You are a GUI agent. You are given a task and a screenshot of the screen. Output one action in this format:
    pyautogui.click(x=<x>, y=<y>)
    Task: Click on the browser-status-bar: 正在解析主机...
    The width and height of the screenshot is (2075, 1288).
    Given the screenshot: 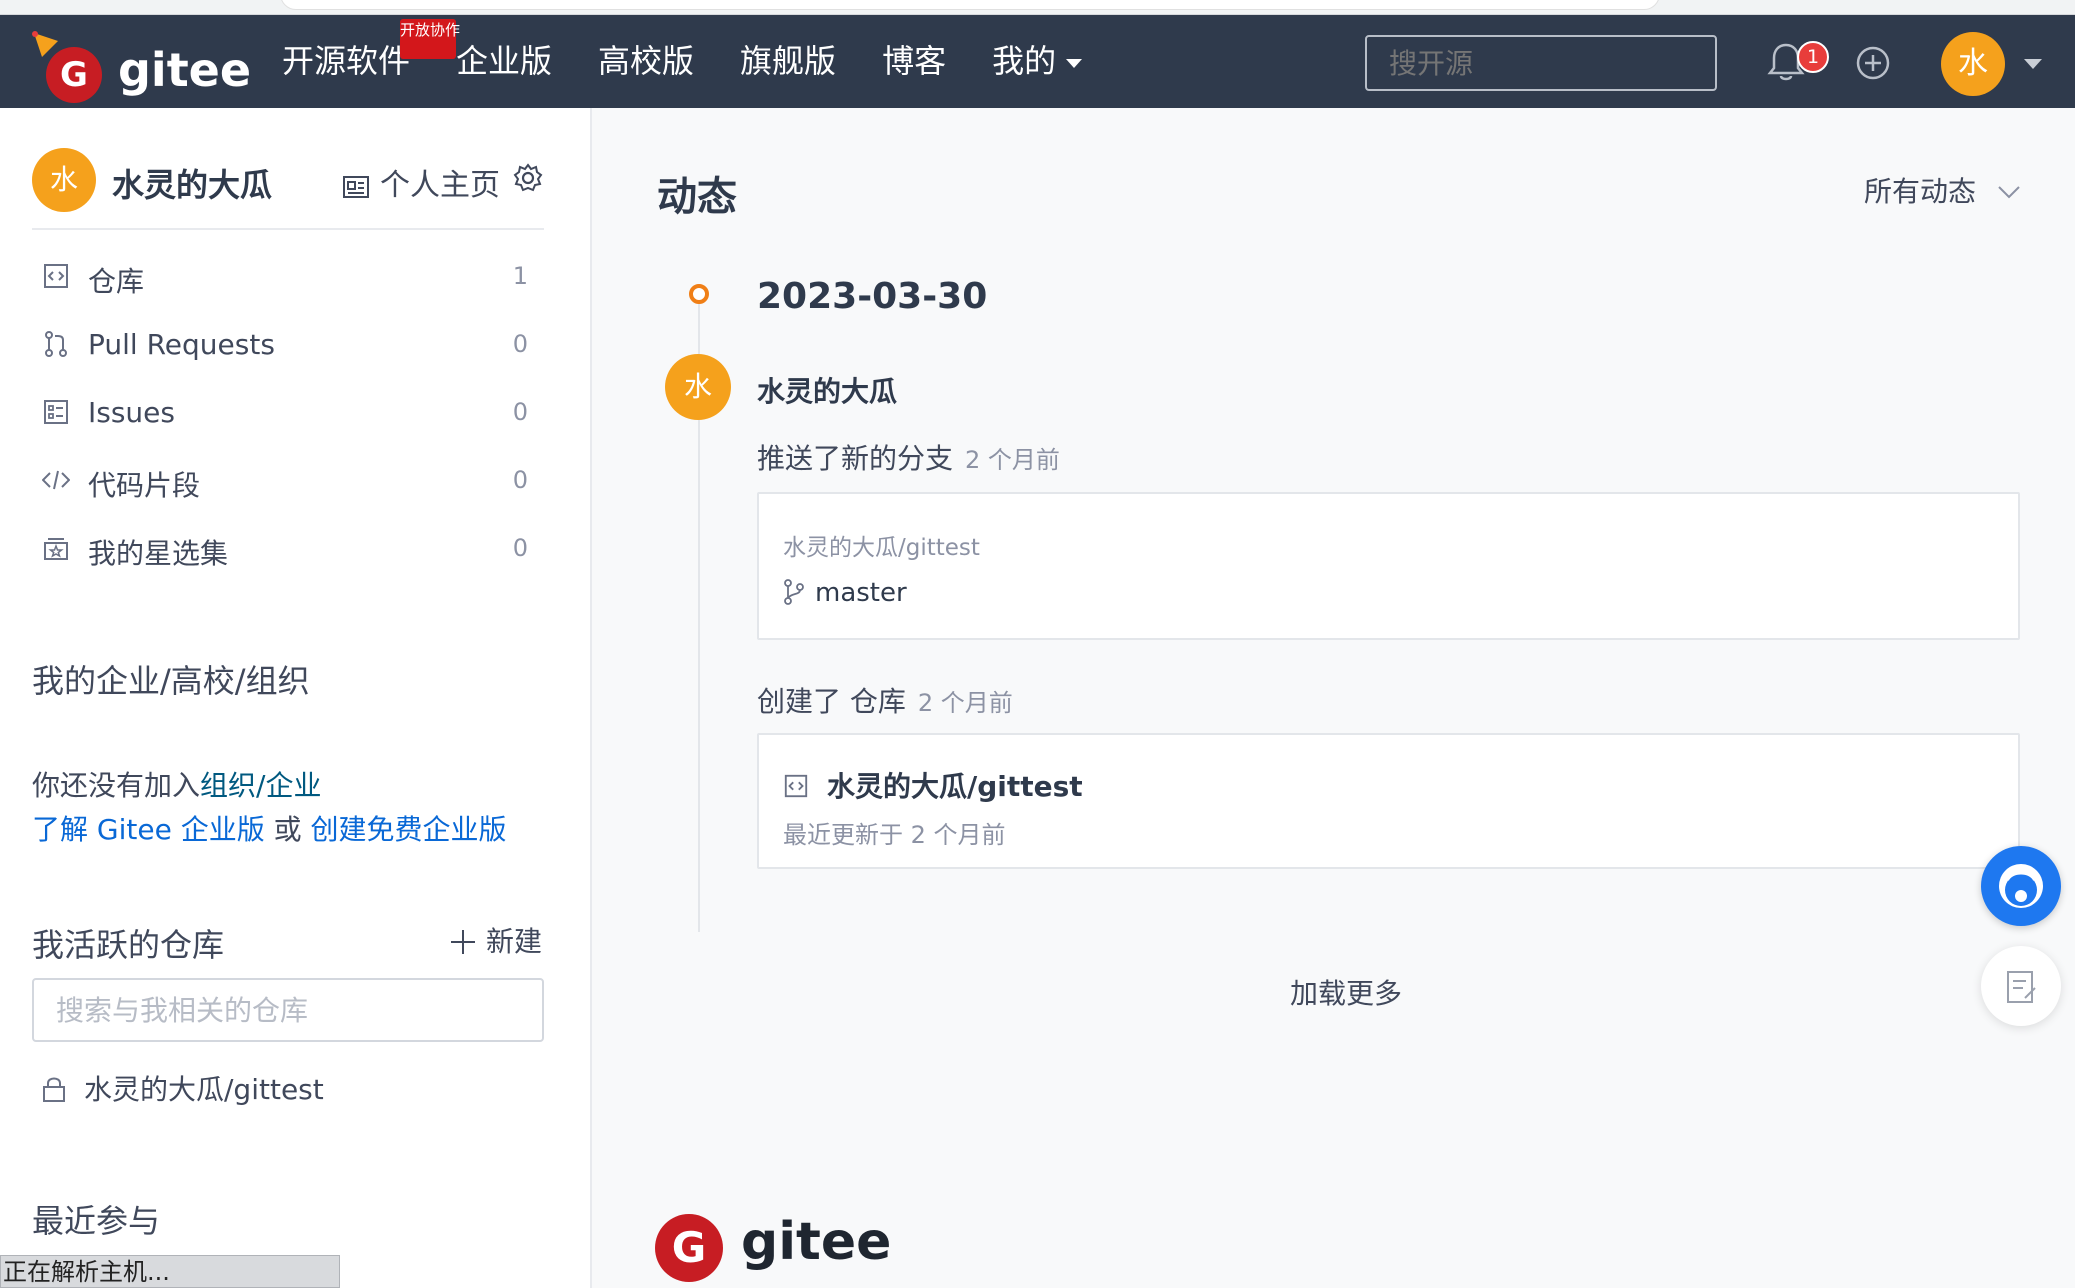 What is the action you would take?
    pyautogui.click(x=170, y=1271)
    